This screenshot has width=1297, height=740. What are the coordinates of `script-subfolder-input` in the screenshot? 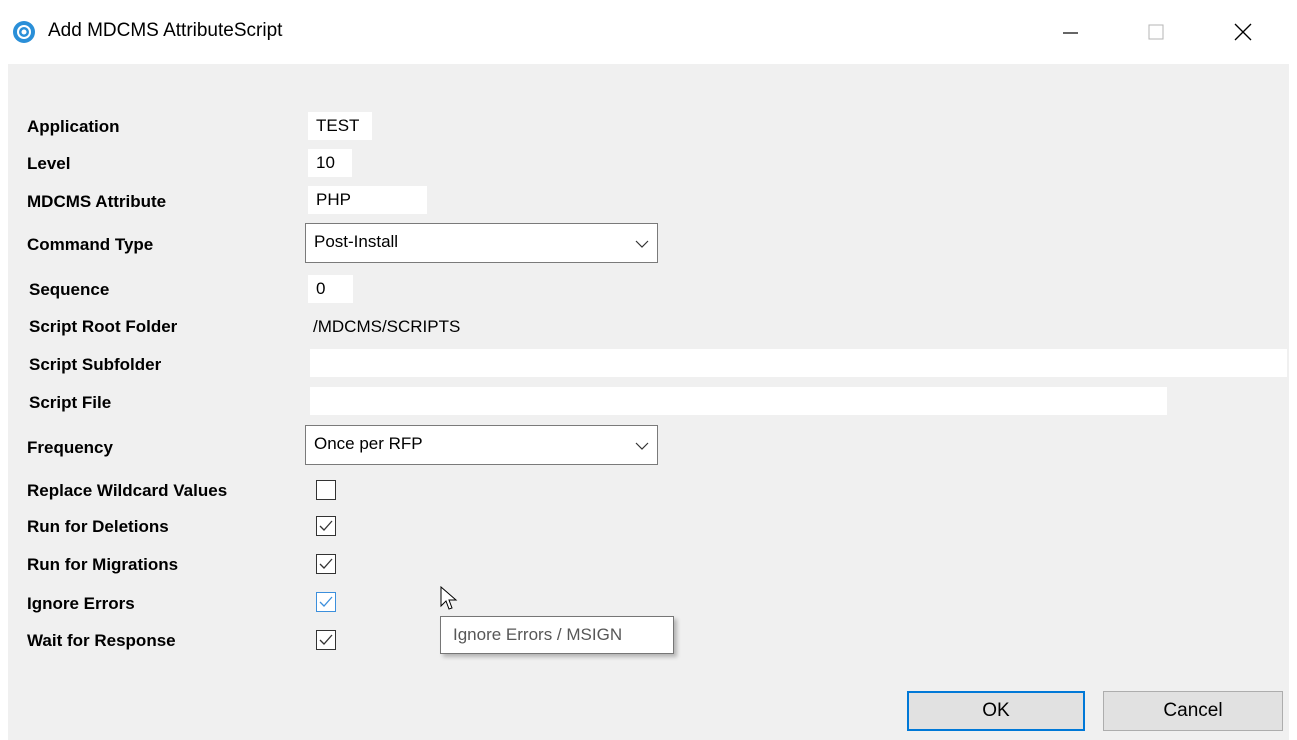 It's located at (798, 363).